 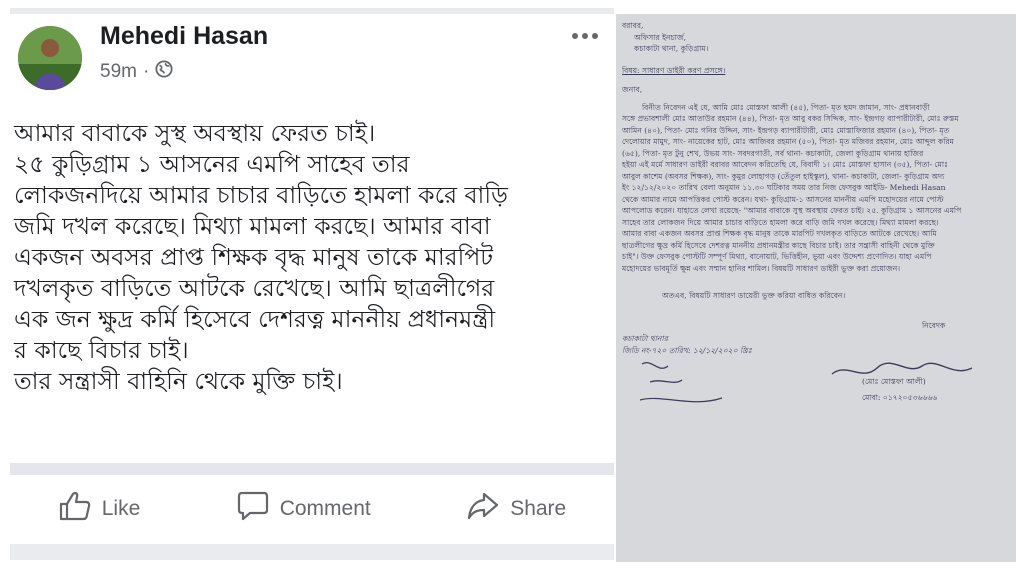 What do you see at coordinates (538, 508) in the screenshot?
I see `share-label: Share` at bounding box center [538, 508].